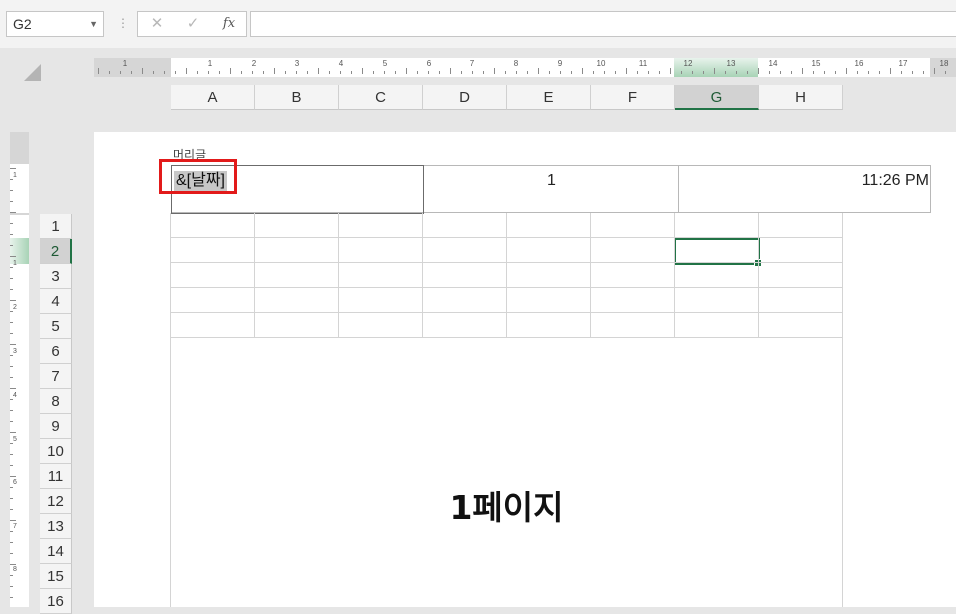  I want to click on column-header-b: B, so click(297, 97).